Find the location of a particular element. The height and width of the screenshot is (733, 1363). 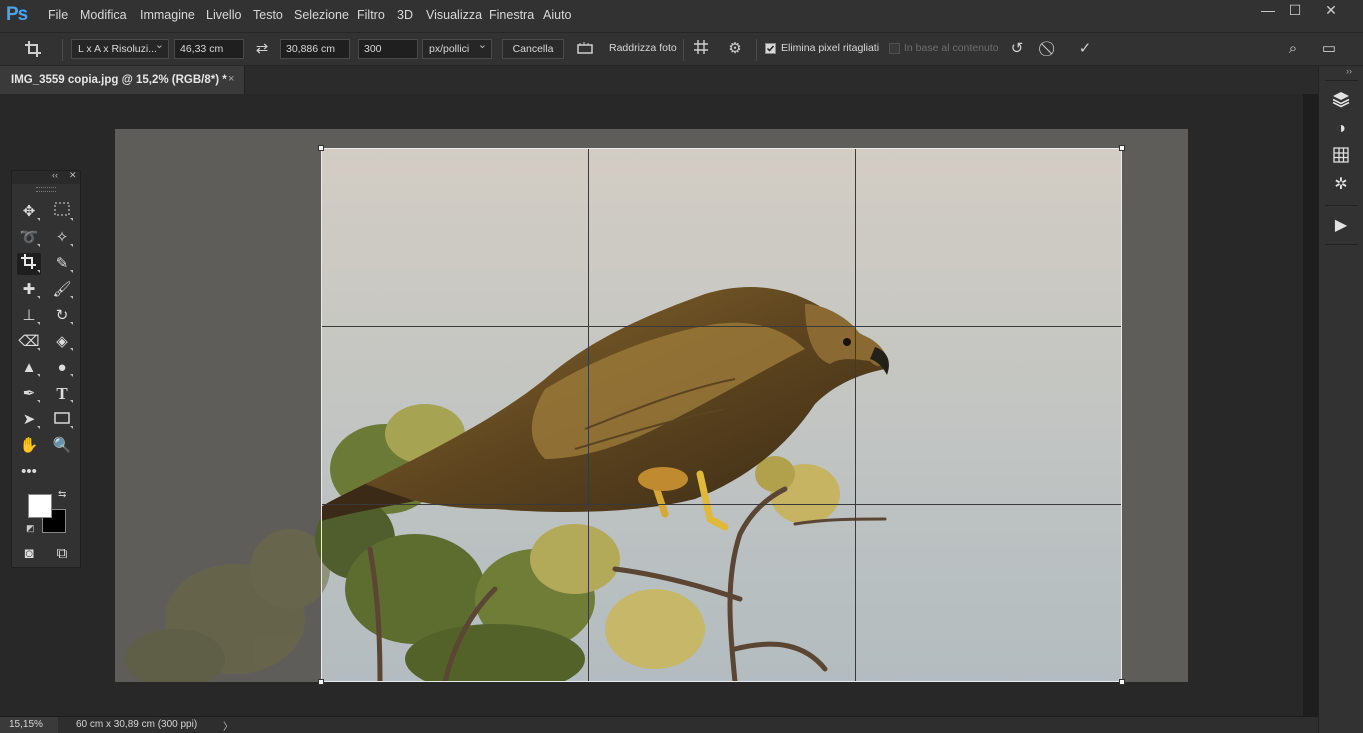

collapse-toolbox-icon: ‹‹ is located at coordinates (55, 175).